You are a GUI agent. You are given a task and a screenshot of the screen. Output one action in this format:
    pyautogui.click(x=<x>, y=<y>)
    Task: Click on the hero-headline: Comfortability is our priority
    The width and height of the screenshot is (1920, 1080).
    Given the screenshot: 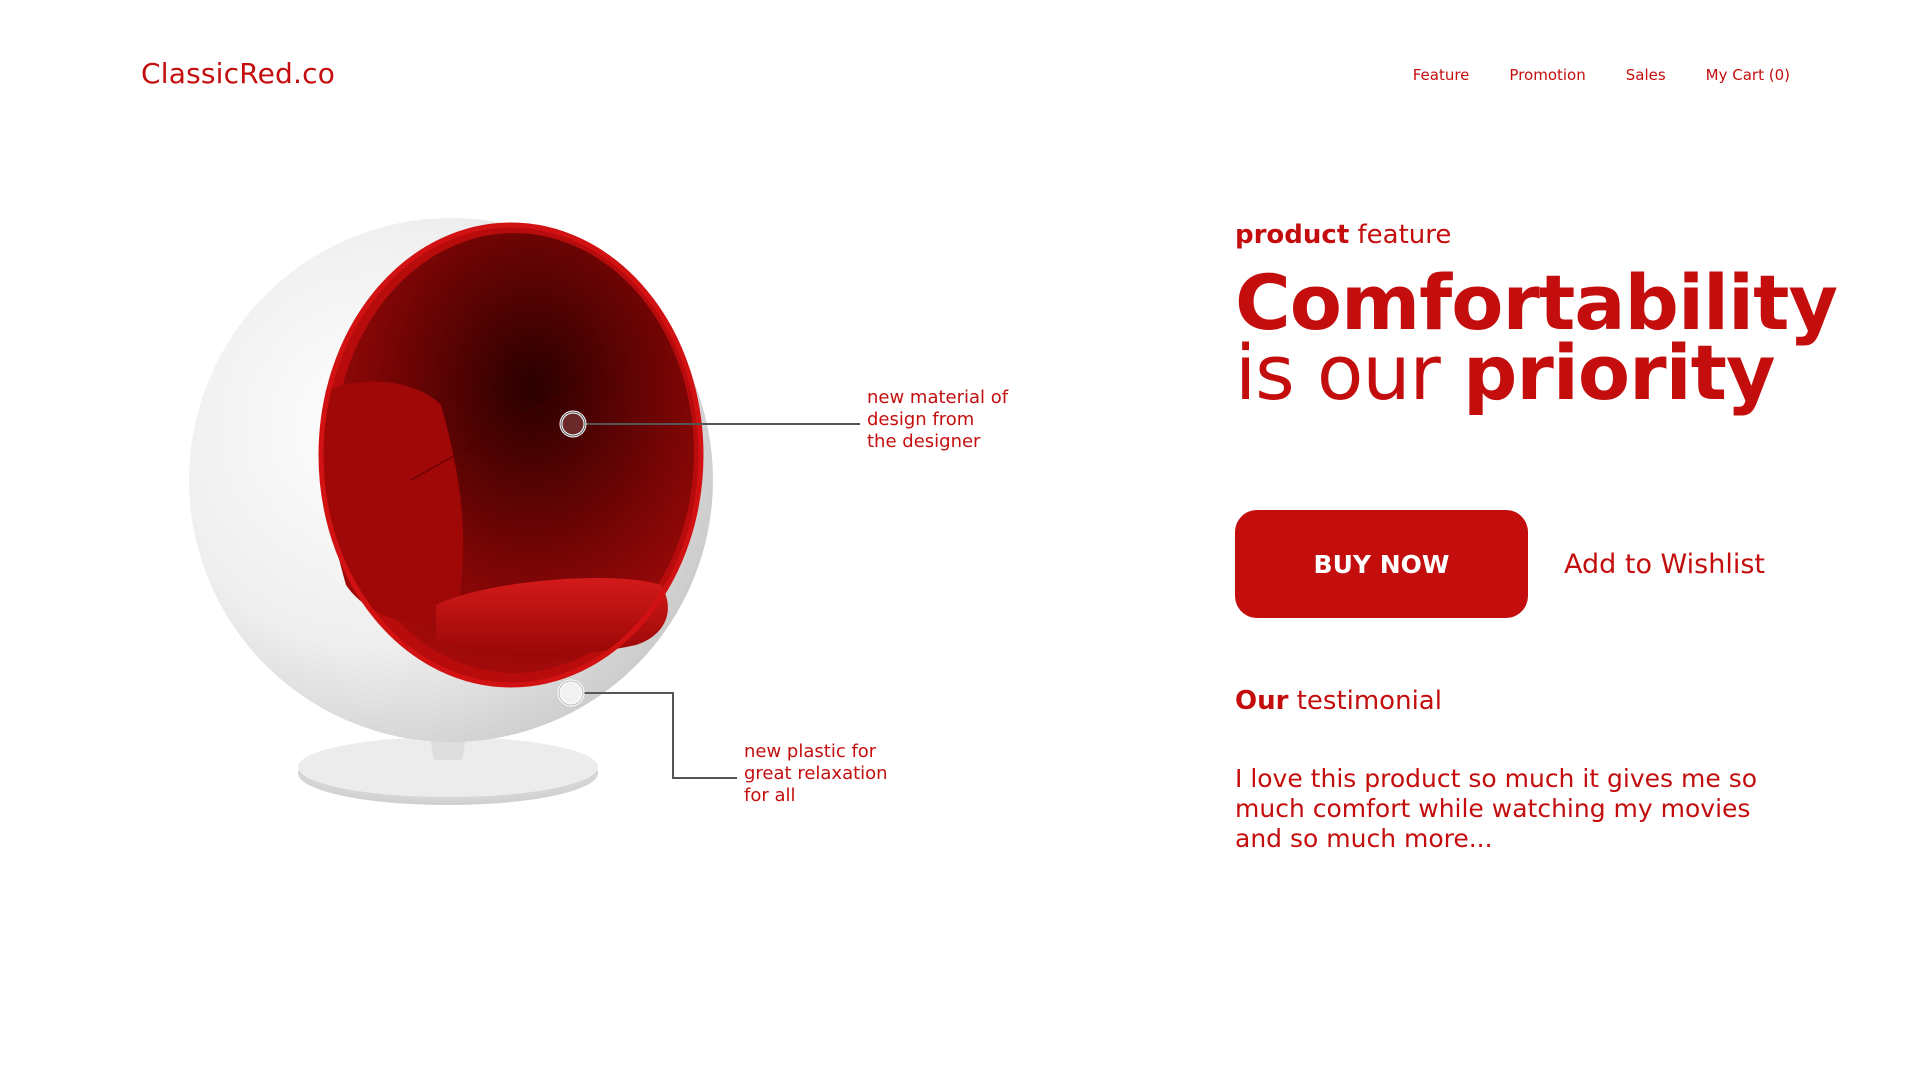 What is the action you would take?
    pyautogui.click(x=1536, y=338)
    